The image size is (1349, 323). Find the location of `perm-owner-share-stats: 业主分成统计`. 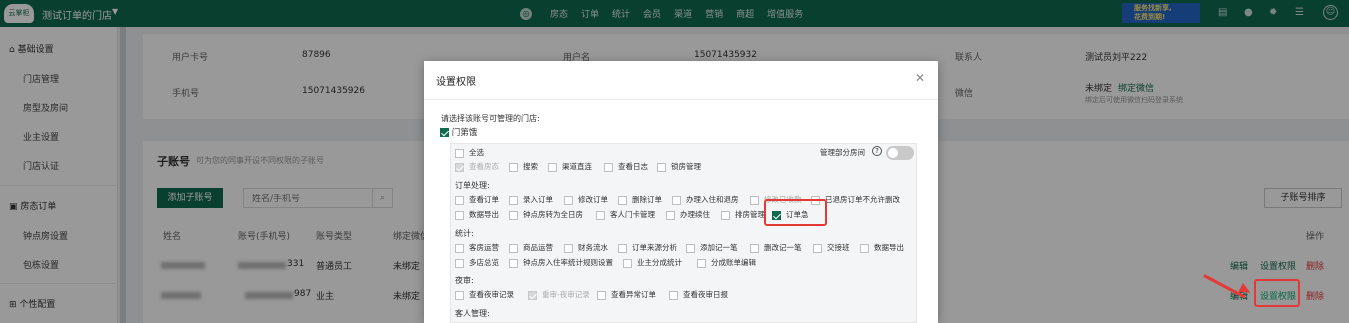

perm-owner-share-stats: 业主分成统计 is located at coordinates (652, 262).